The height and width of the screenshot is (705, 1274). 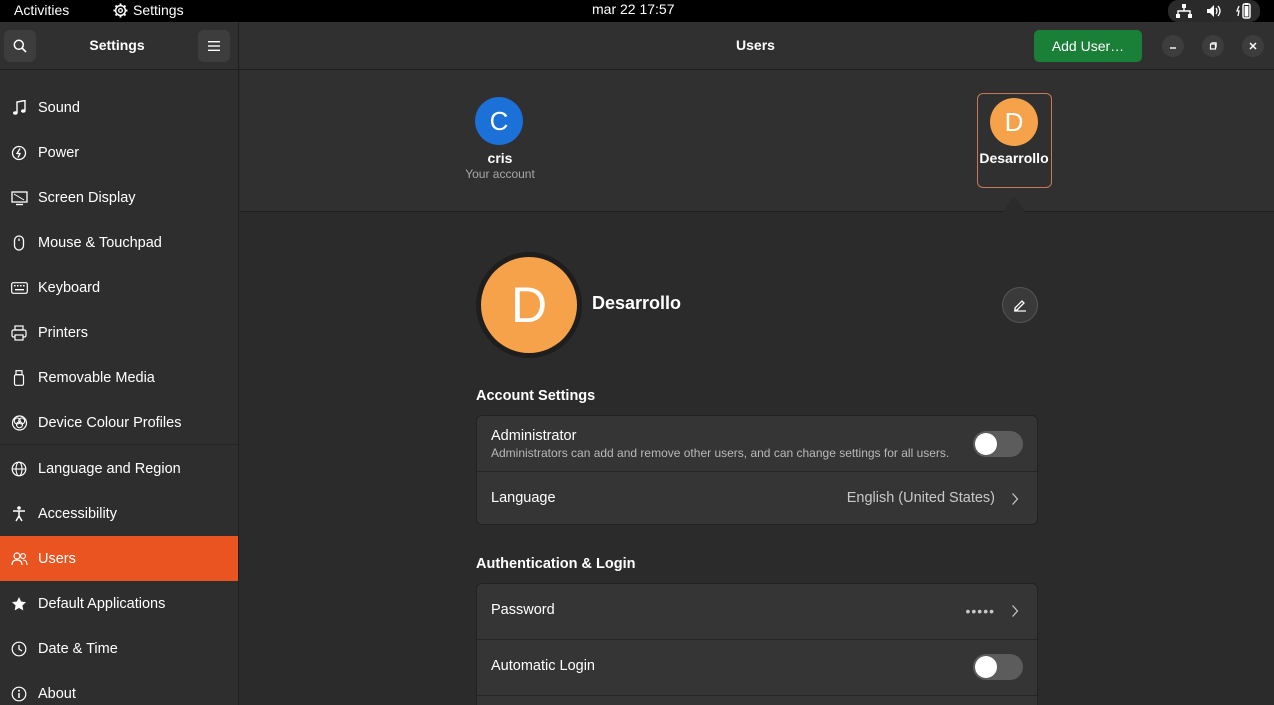 I want to click on user-name: Desarrollo, so click(x=1014, y=158).